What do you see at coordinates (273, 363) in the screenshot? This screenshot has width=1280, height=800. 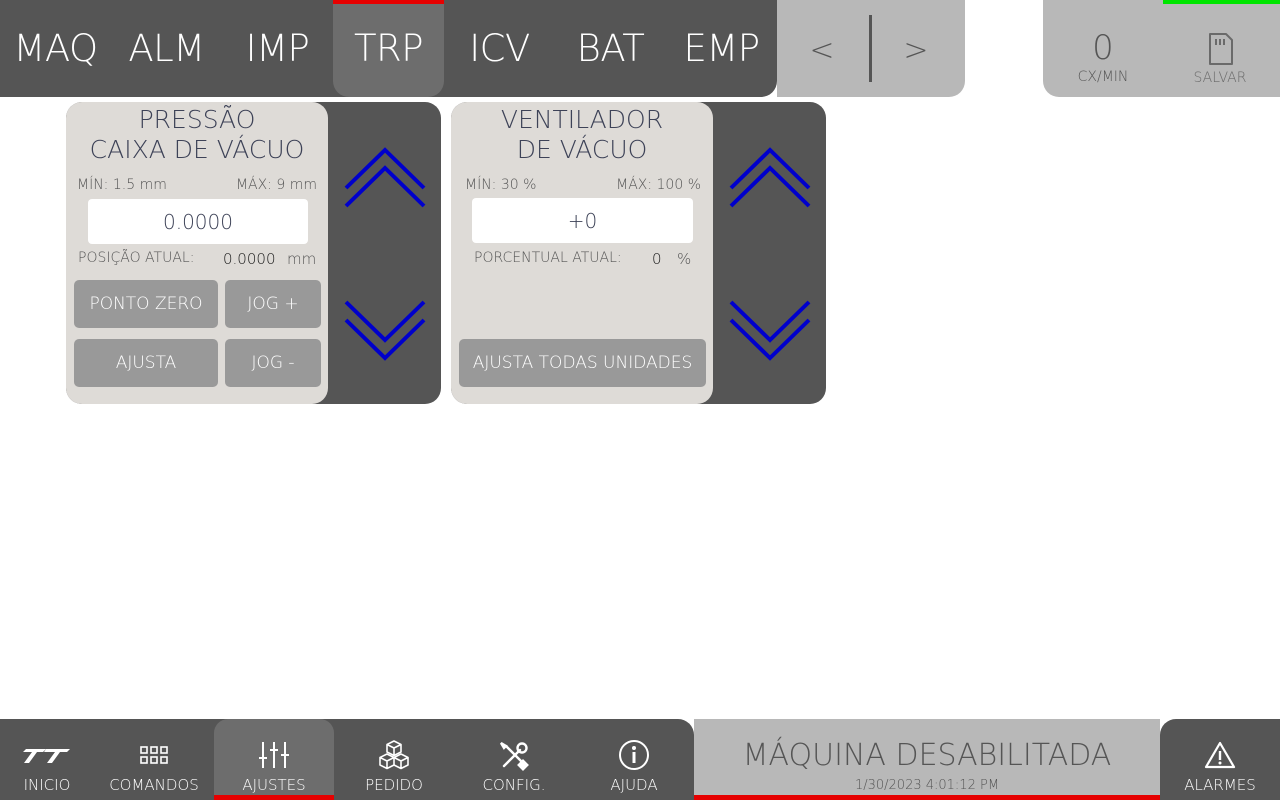 I see `jog-minus-button: JOG -` at bounding box center [273, 363].